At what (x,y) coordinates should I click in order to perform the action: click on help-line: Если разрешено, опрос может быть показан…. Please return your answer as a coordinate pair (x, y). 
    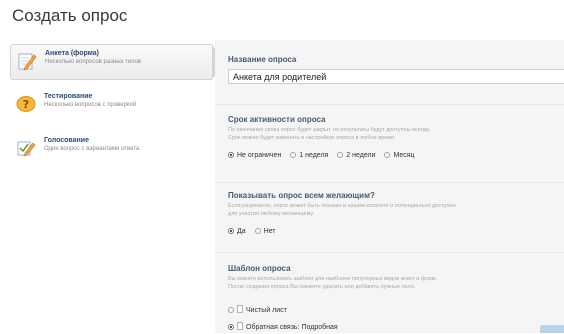
    Looking at the image, I should click on (342, 206).